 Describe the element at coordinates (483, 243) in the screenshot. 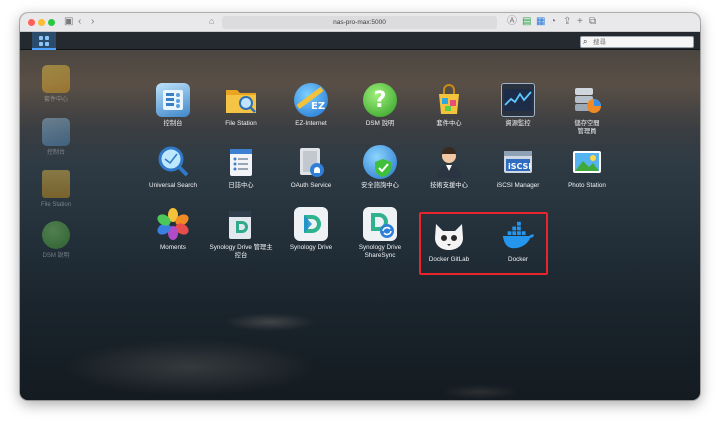

I see `highlight-box` at that location.